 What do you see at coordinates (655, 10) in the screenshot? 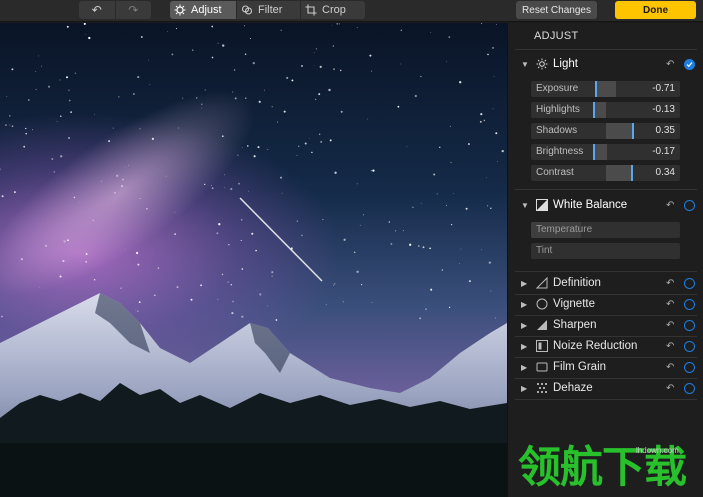
I see `done-button: Done` at bounding box center [655, 10].